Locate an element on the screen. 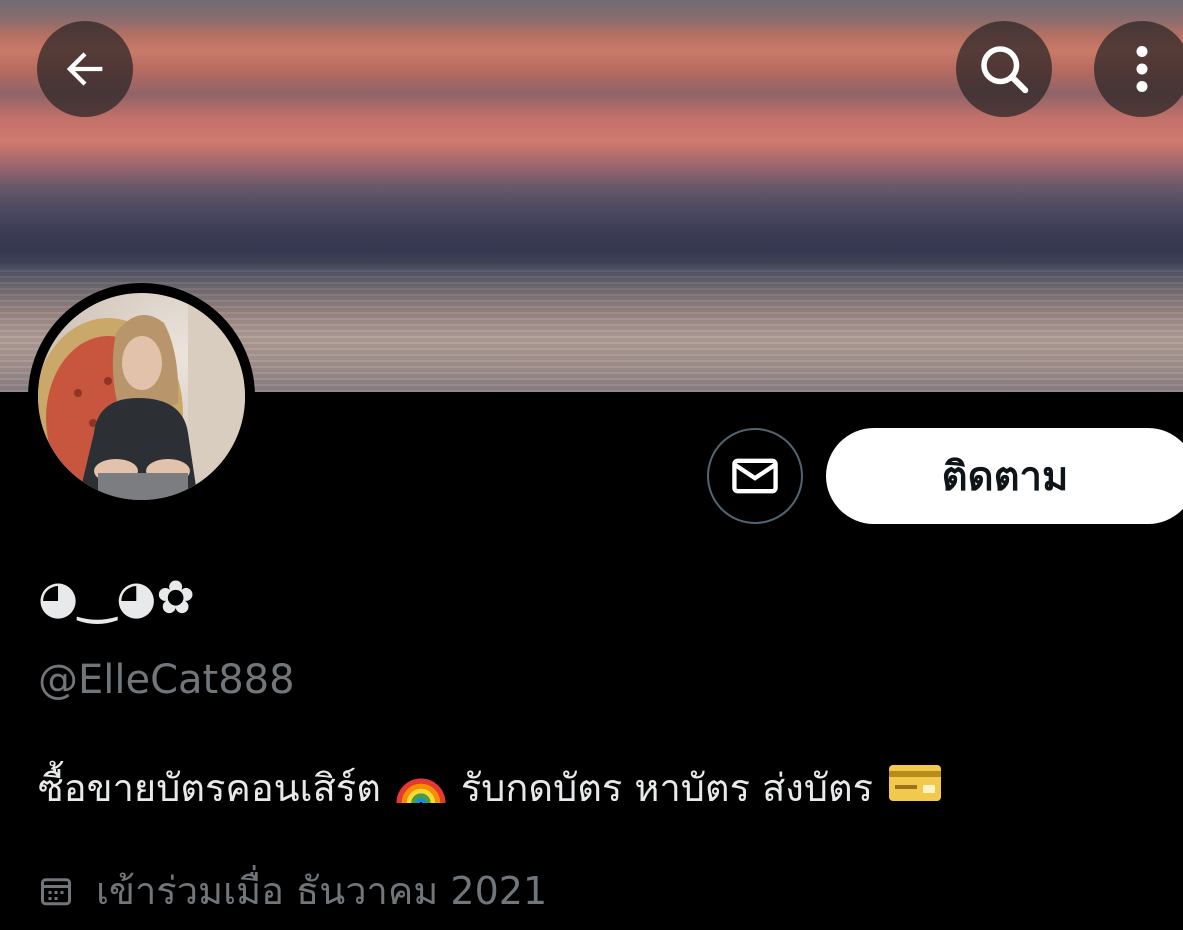  more-vertical-icon is located at coordinates (1142, 69).